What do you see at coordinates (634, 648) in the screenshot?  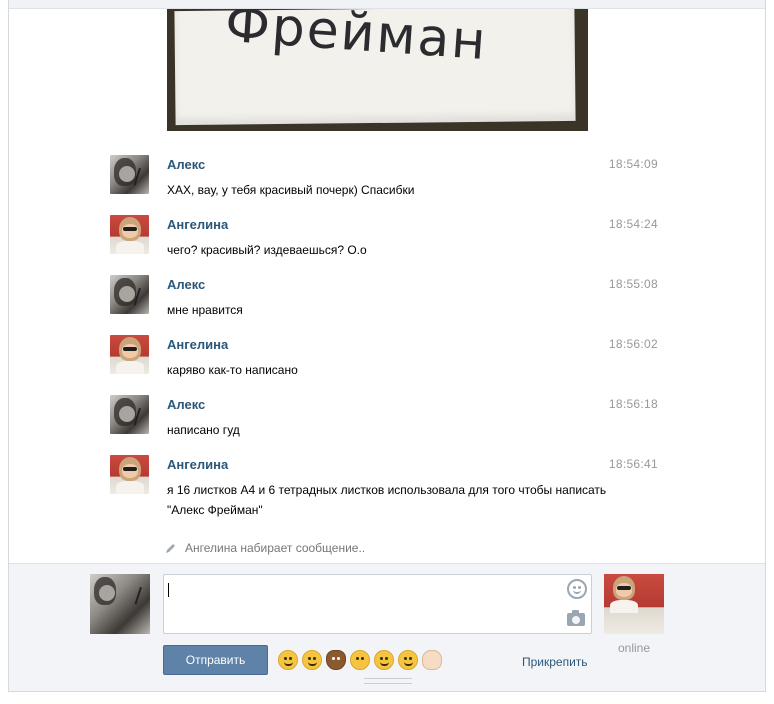 I see `peer-status: online` at bounding box center [634, 648].